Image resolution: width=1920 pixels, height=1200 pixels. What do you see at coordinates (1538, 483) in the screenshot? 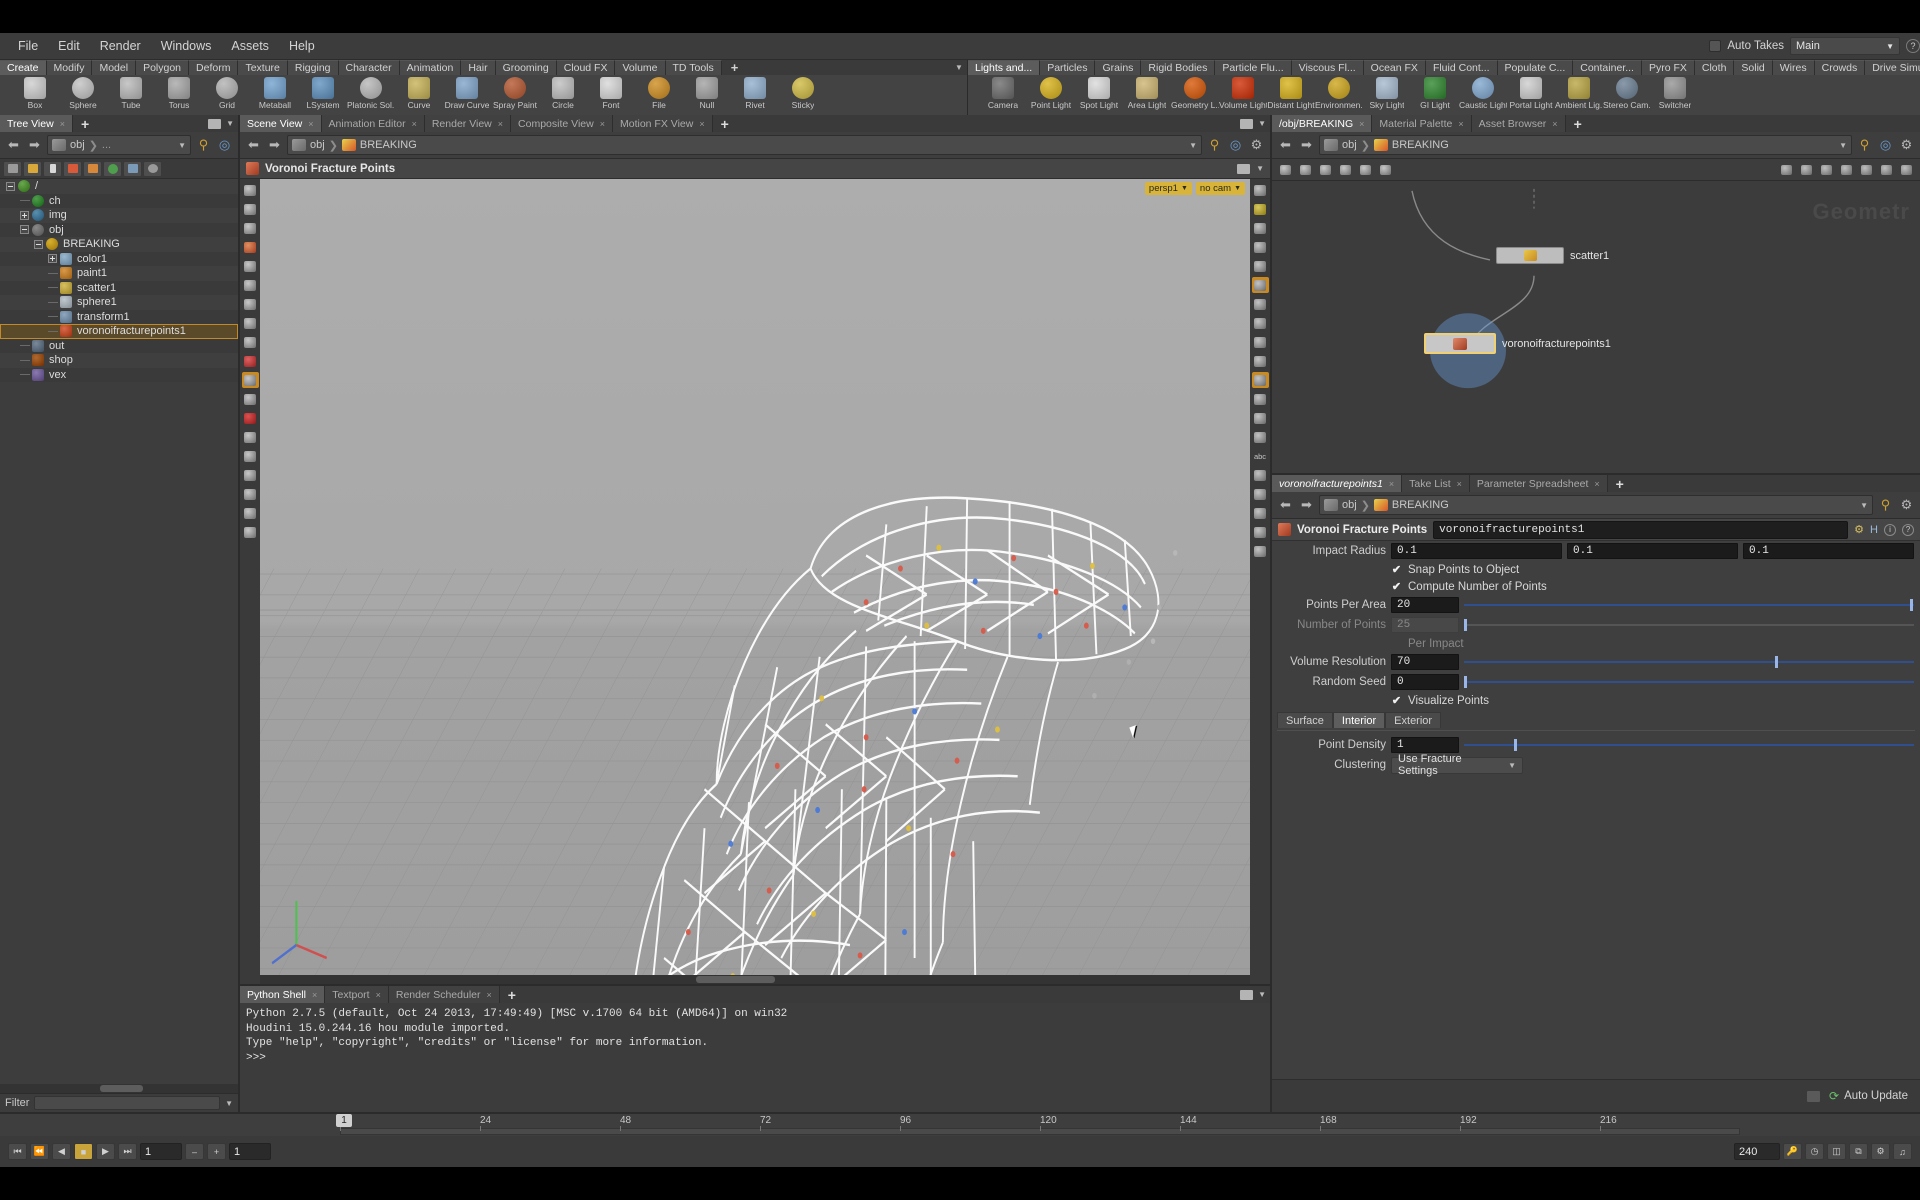
I see `tab-parameter-spreadsheet: Parameter Spreadsheet ×` at bounding box center [1538, 483].